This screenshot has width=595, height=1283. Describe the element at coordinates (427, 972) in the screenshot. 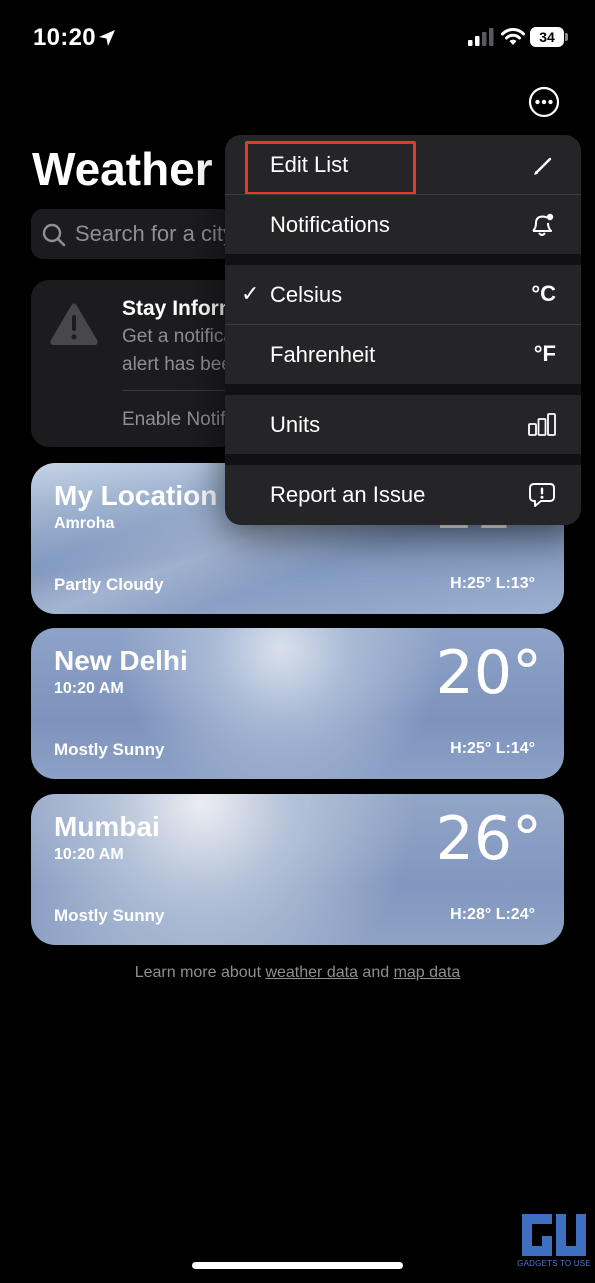

I see `map-data-link: map data` at that location.